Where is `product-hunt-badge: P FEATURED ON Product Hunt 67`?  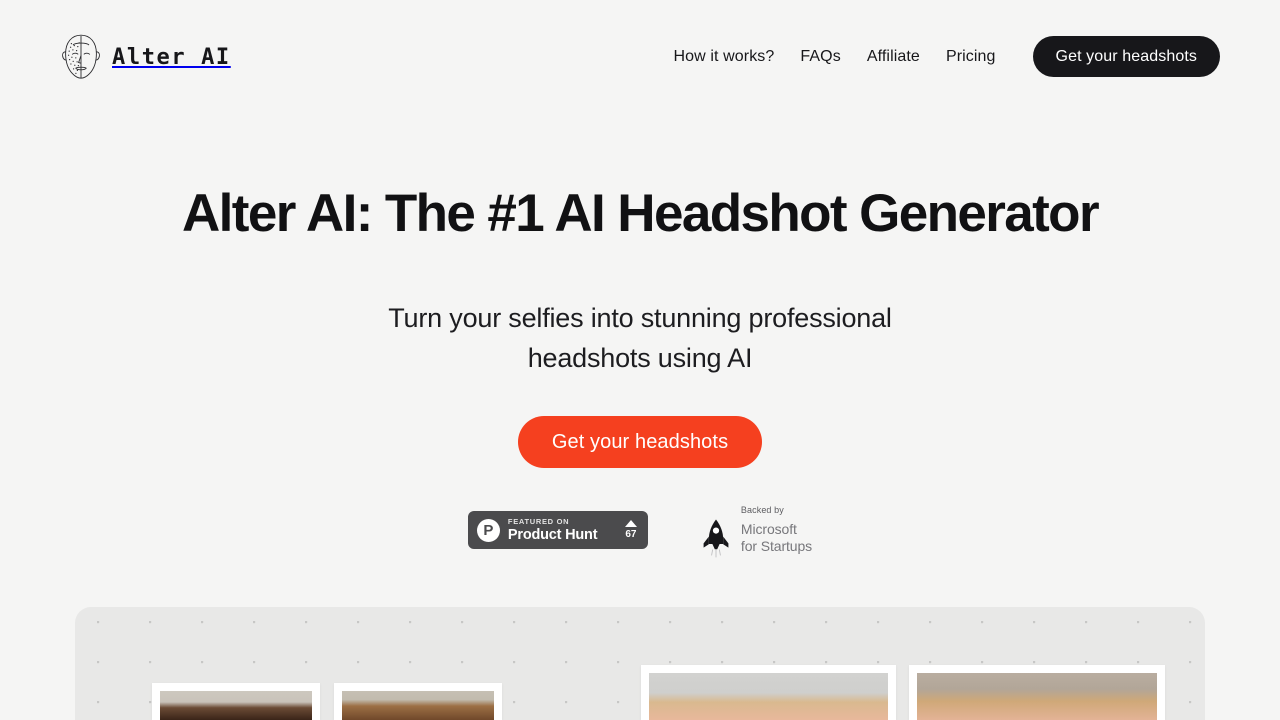
product-hunt-badge: P FEATURED ON Product Hunt 67 is located at coordinates (557, 530).